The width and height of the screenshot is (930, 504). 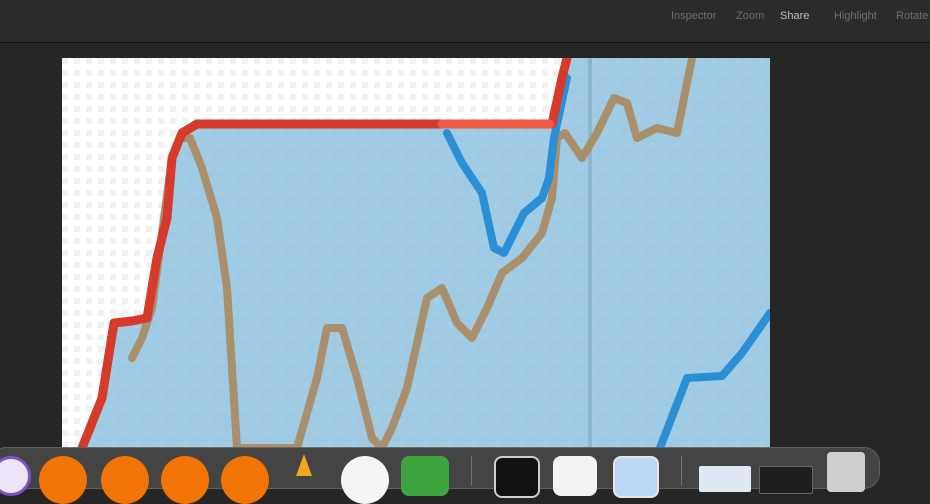 I want to click on terminal-icon, so click(x=517, y=477).